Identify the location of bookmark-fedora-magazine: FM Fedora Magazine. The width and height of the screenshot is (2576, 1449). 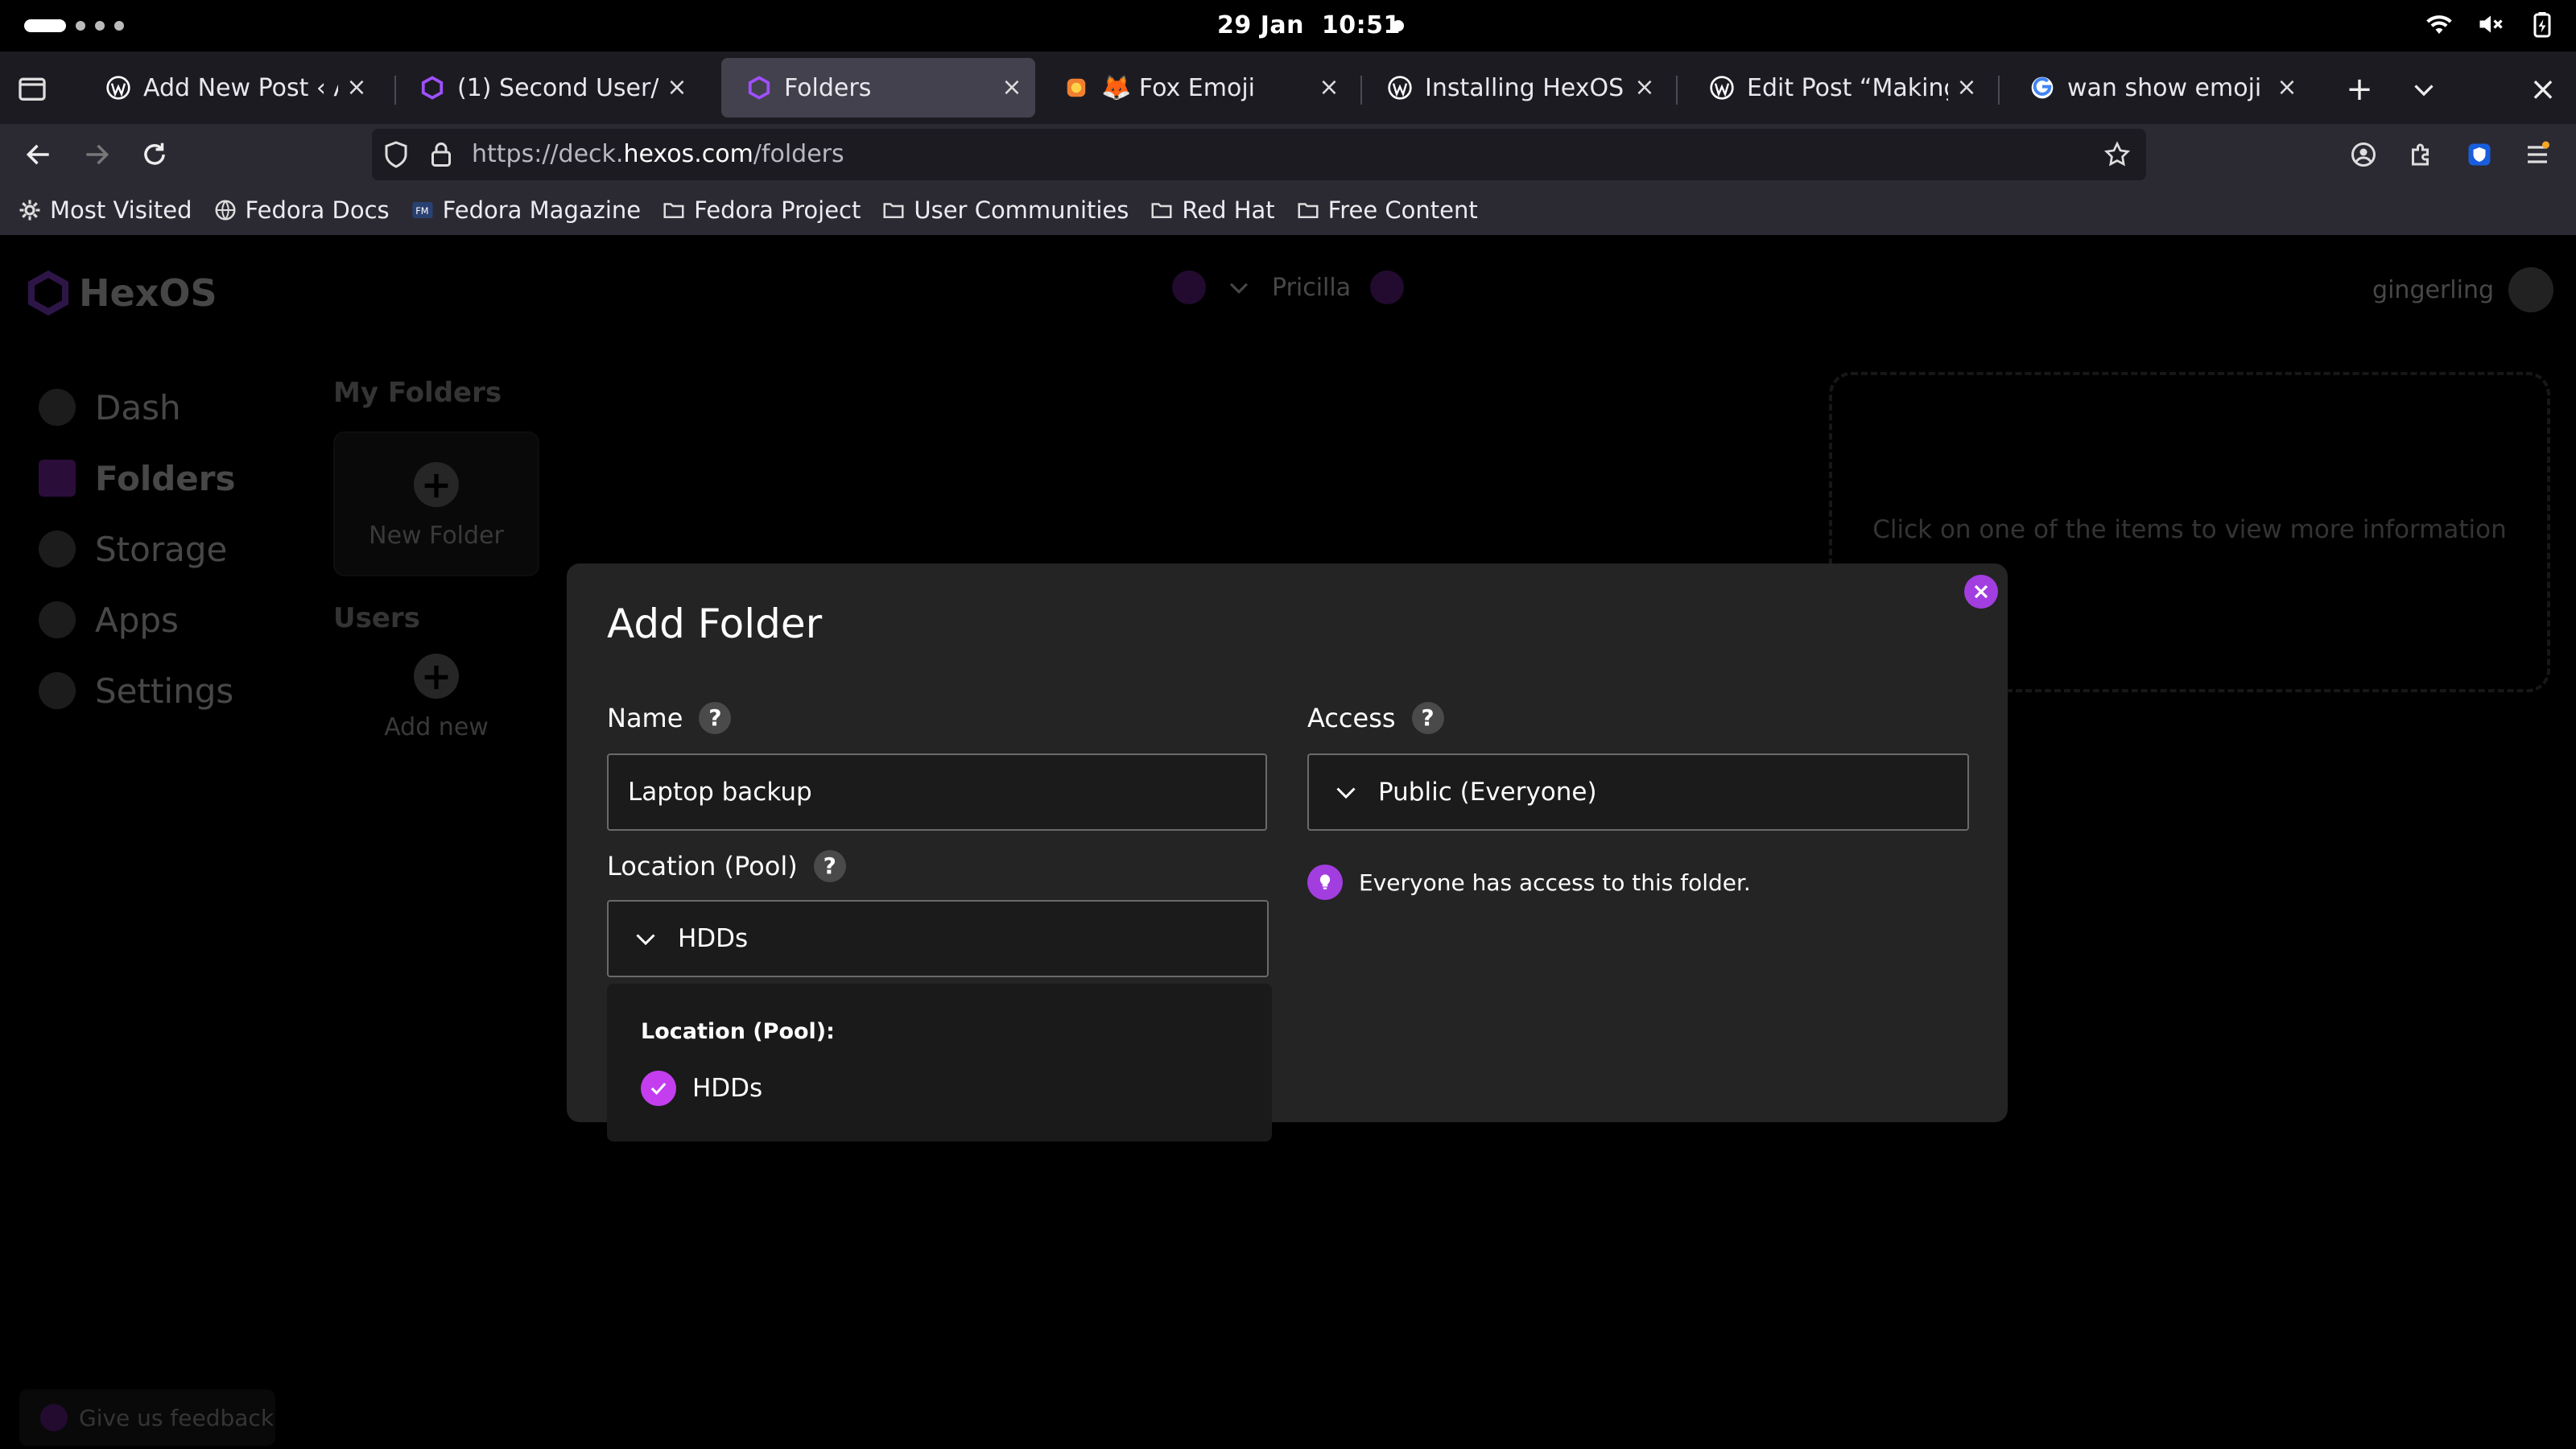
(526, 210).